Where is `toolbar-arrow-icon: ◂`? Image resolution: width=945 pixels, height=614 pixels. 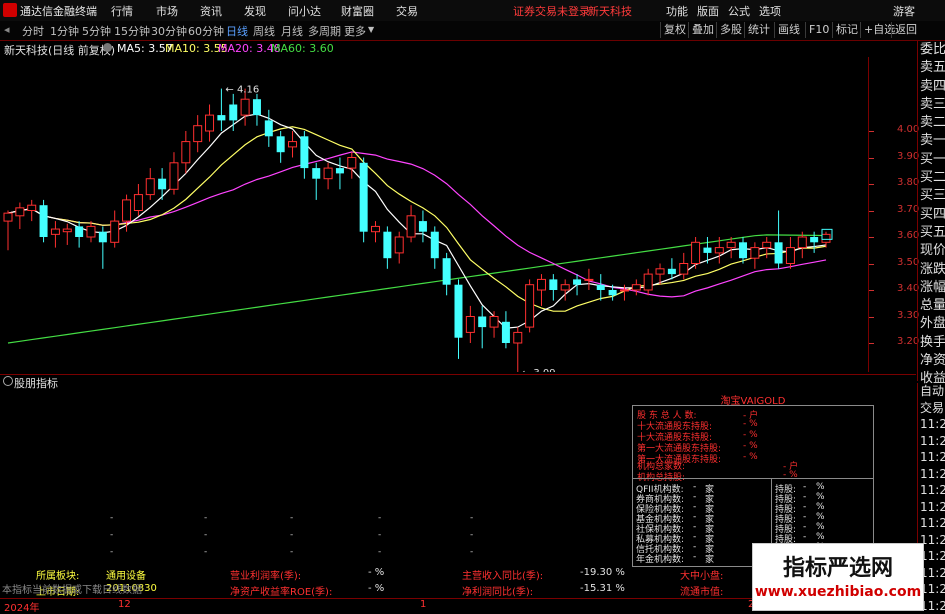
toolbar-arrow-icon: ◂ is located at coordinates (7, 29).